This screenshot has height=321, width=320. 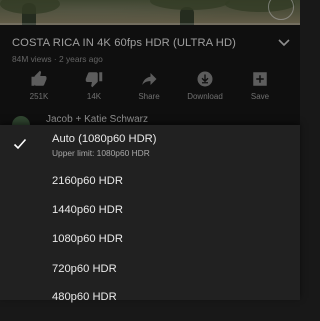 I want to click on quality-option-1080p60: 1080p60 HDR, so click(x=150, y=248).